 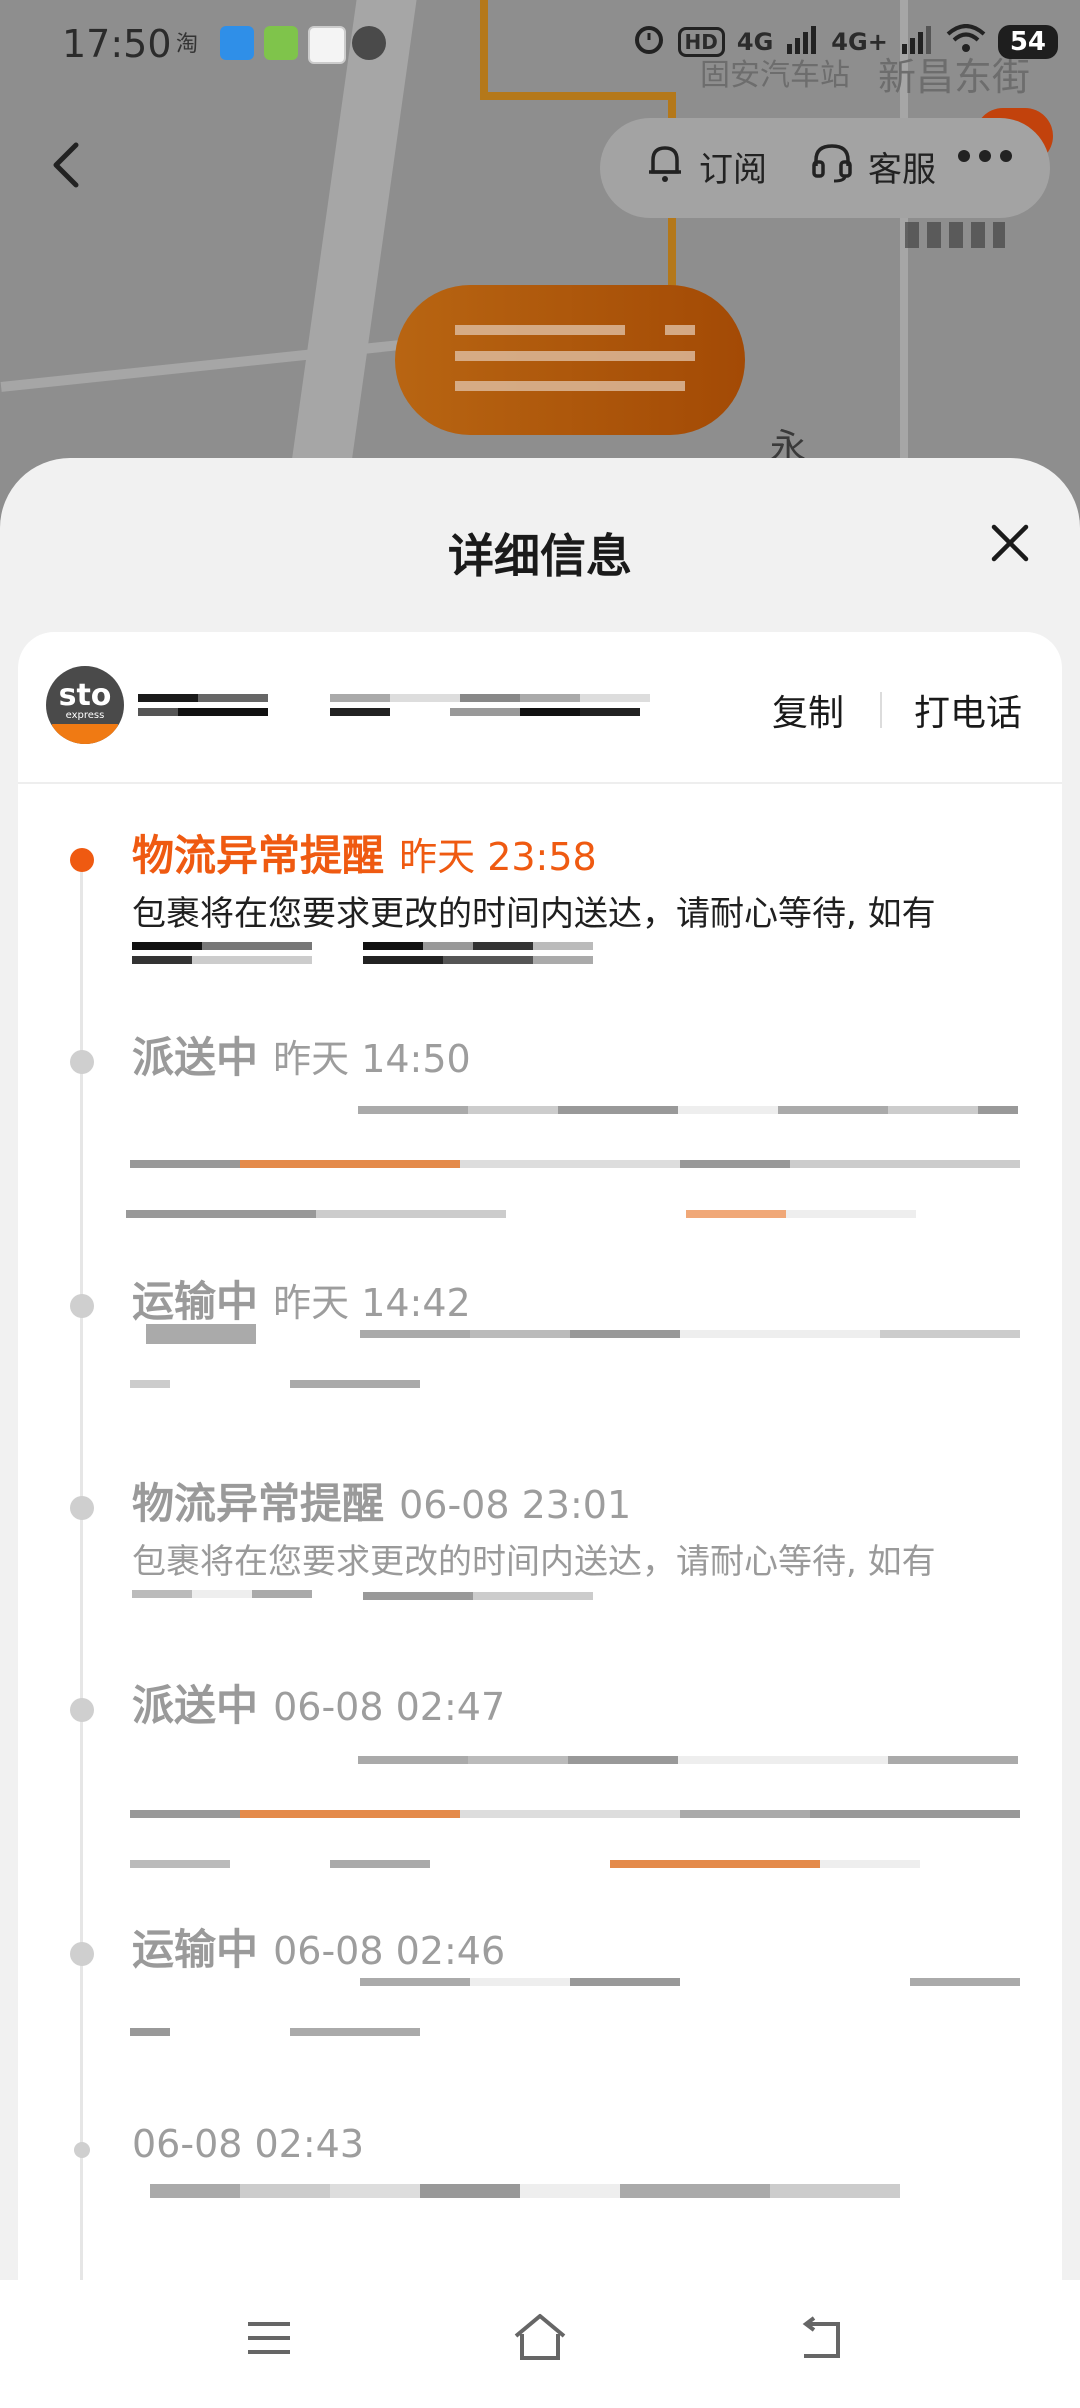 What do you see at coordinates (327, 45) in the screenshot?
I see `map-app-icon` at bounding box center [327, 45].